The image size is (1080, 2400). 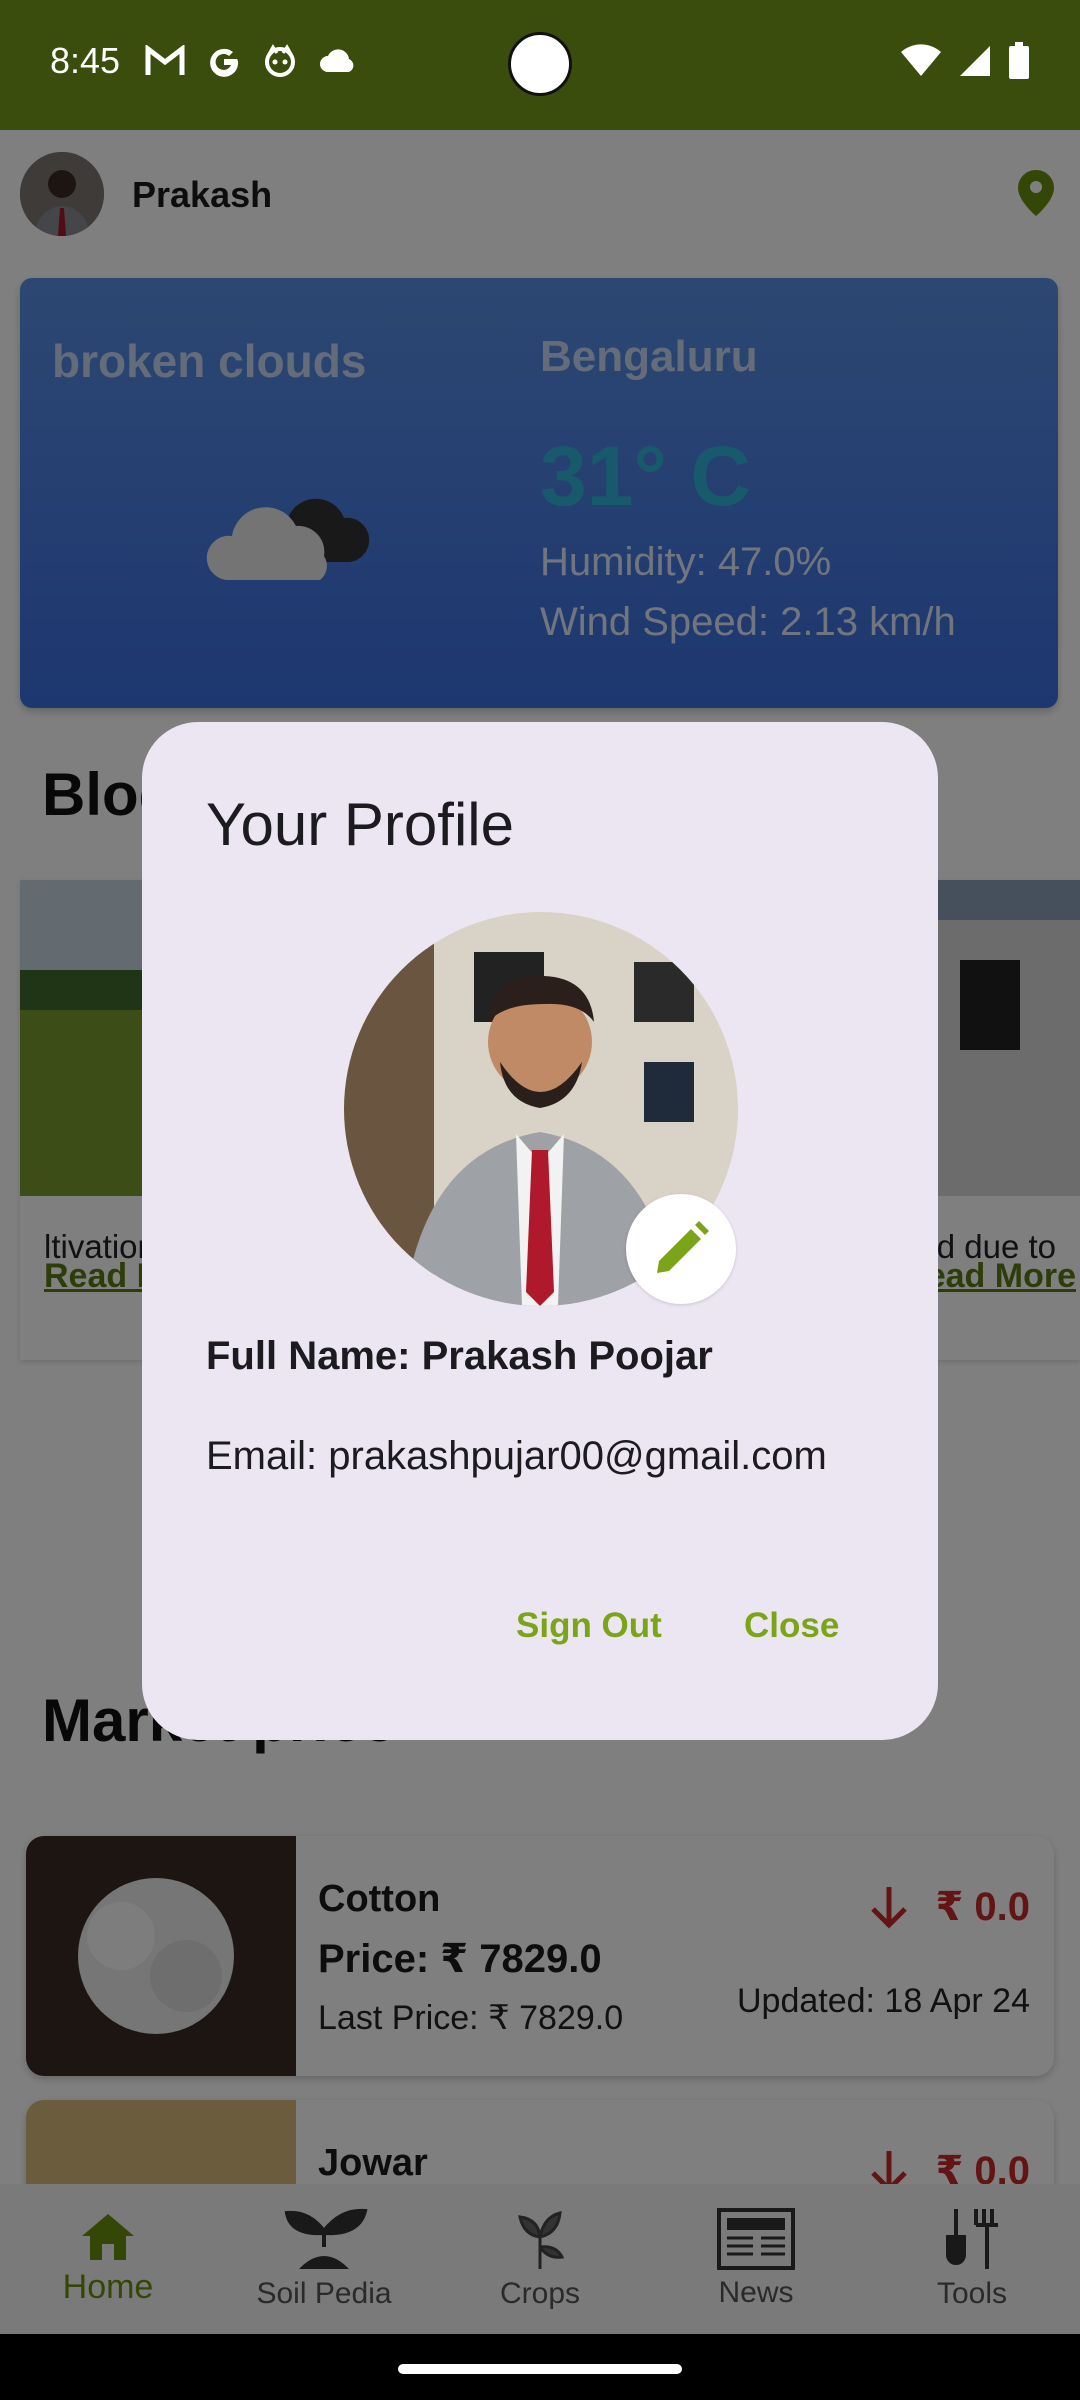 What do you see at coordinates (85, 60) in the screenshot?
I see `status-time: 8:45` at bounding box center [85, 60].